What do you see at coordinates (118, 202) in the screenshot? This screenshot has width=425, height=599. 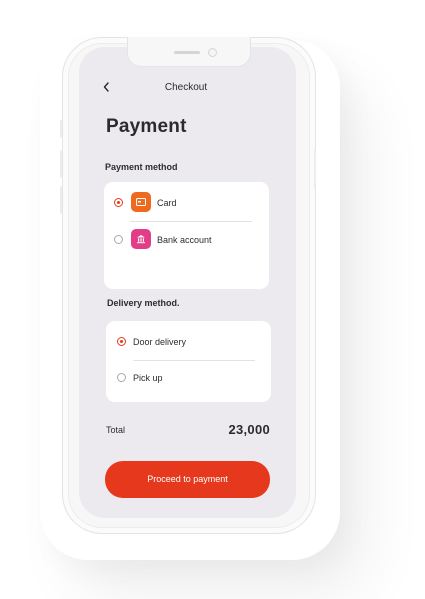 I see `radio-button-card` at bounding box center [118, 202].